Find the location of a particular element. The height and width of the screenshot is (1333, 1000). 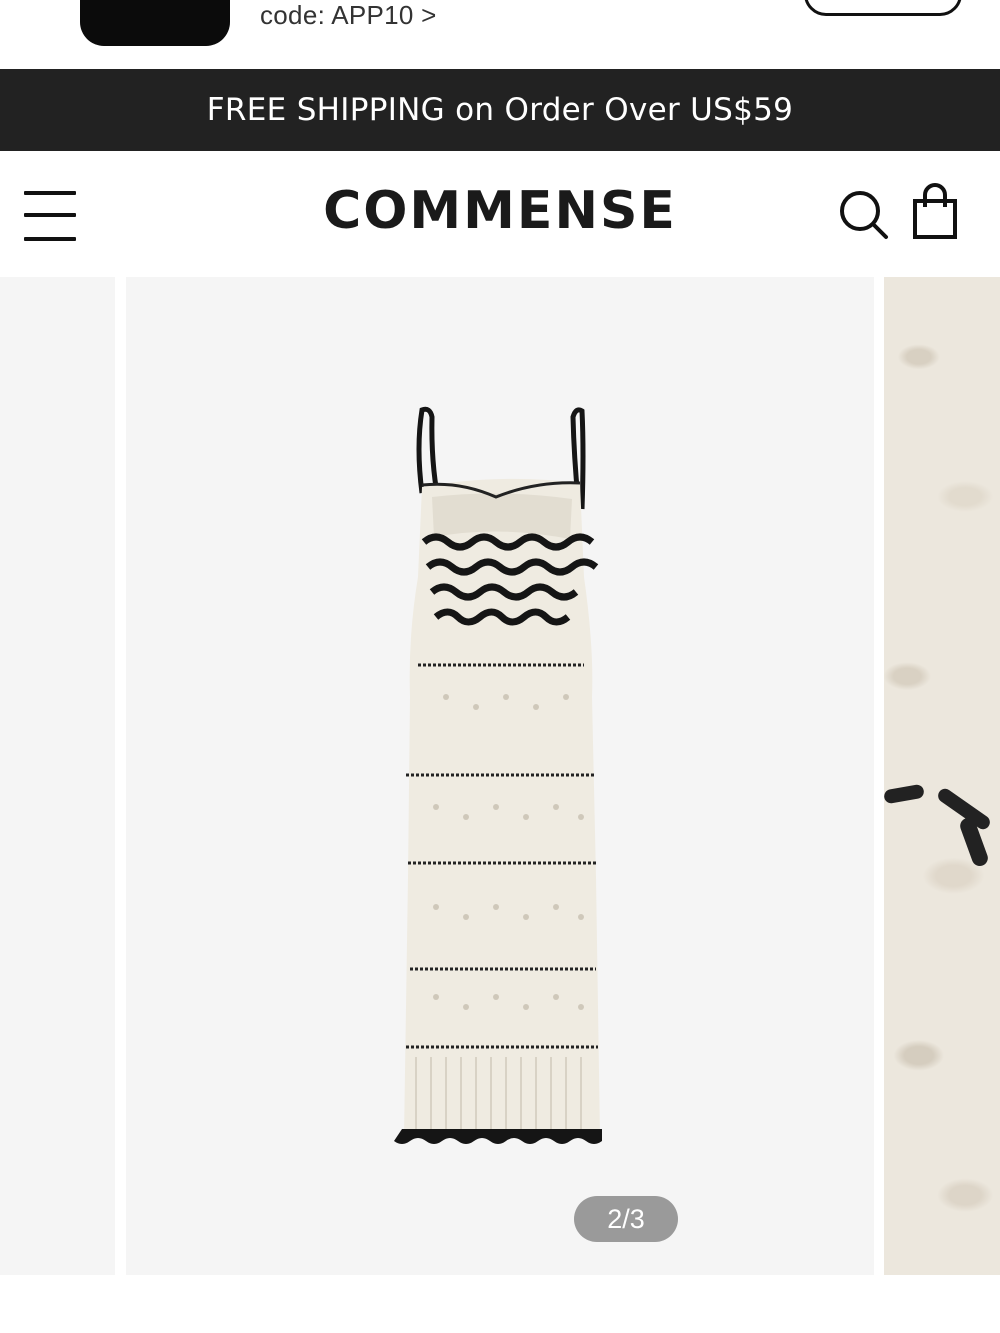

promo-code-link: code: APP10 > is located at coordinates (348, 15).